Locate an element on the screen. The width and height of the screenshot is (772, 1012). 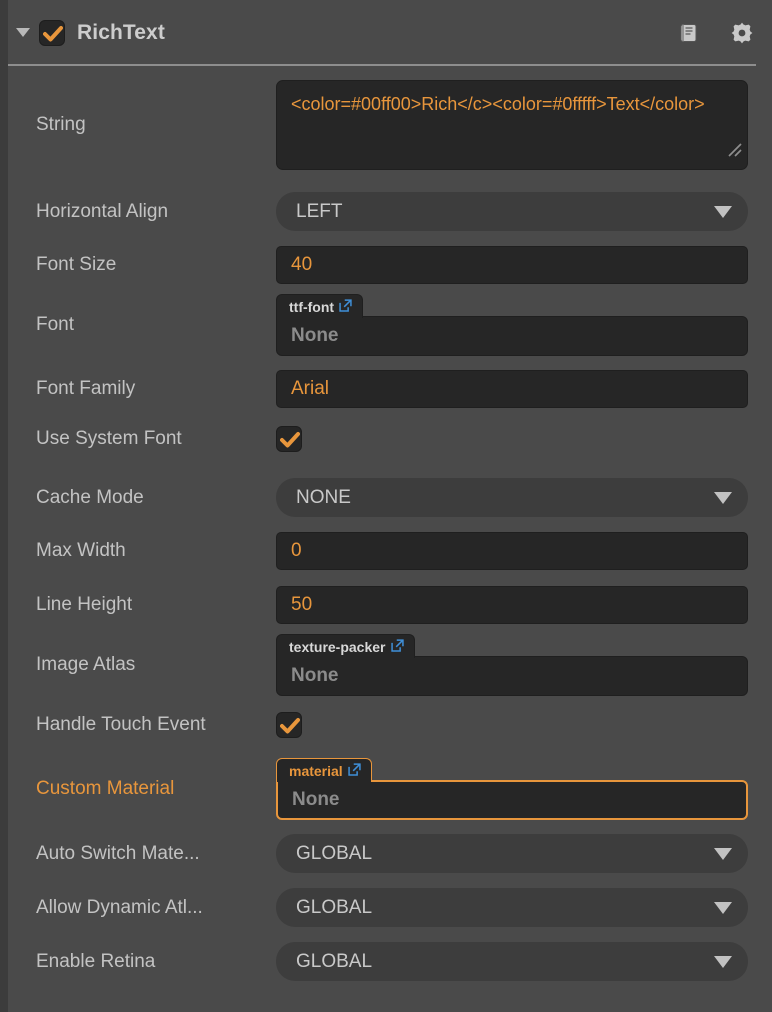
property-row-allow-dynamic-atlas: Allow Dynamic Atl... GLOBAL is located at coordinates (390, 907).